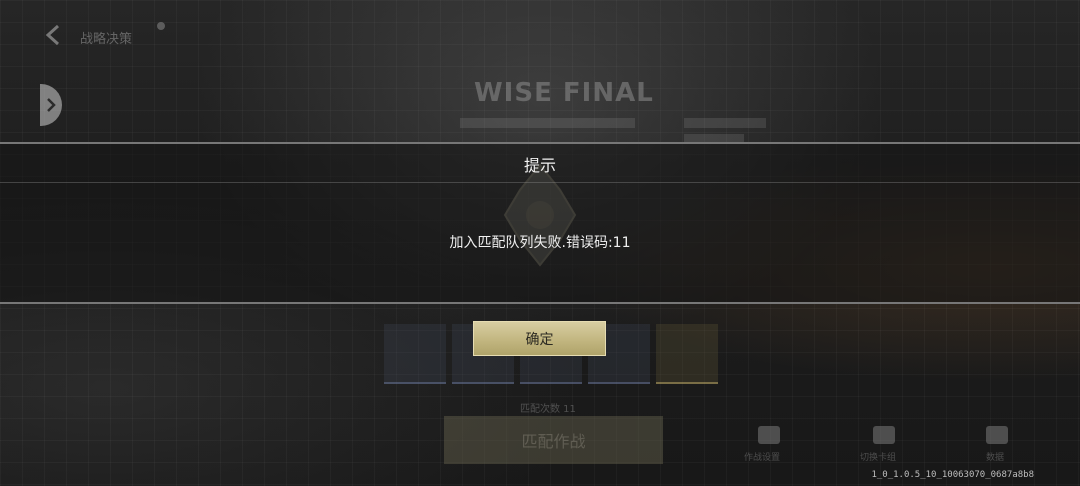  What do you see at coordinates (769, 435) in the screenshot?
I see `settings-icon` at bounding box center [769, 435].